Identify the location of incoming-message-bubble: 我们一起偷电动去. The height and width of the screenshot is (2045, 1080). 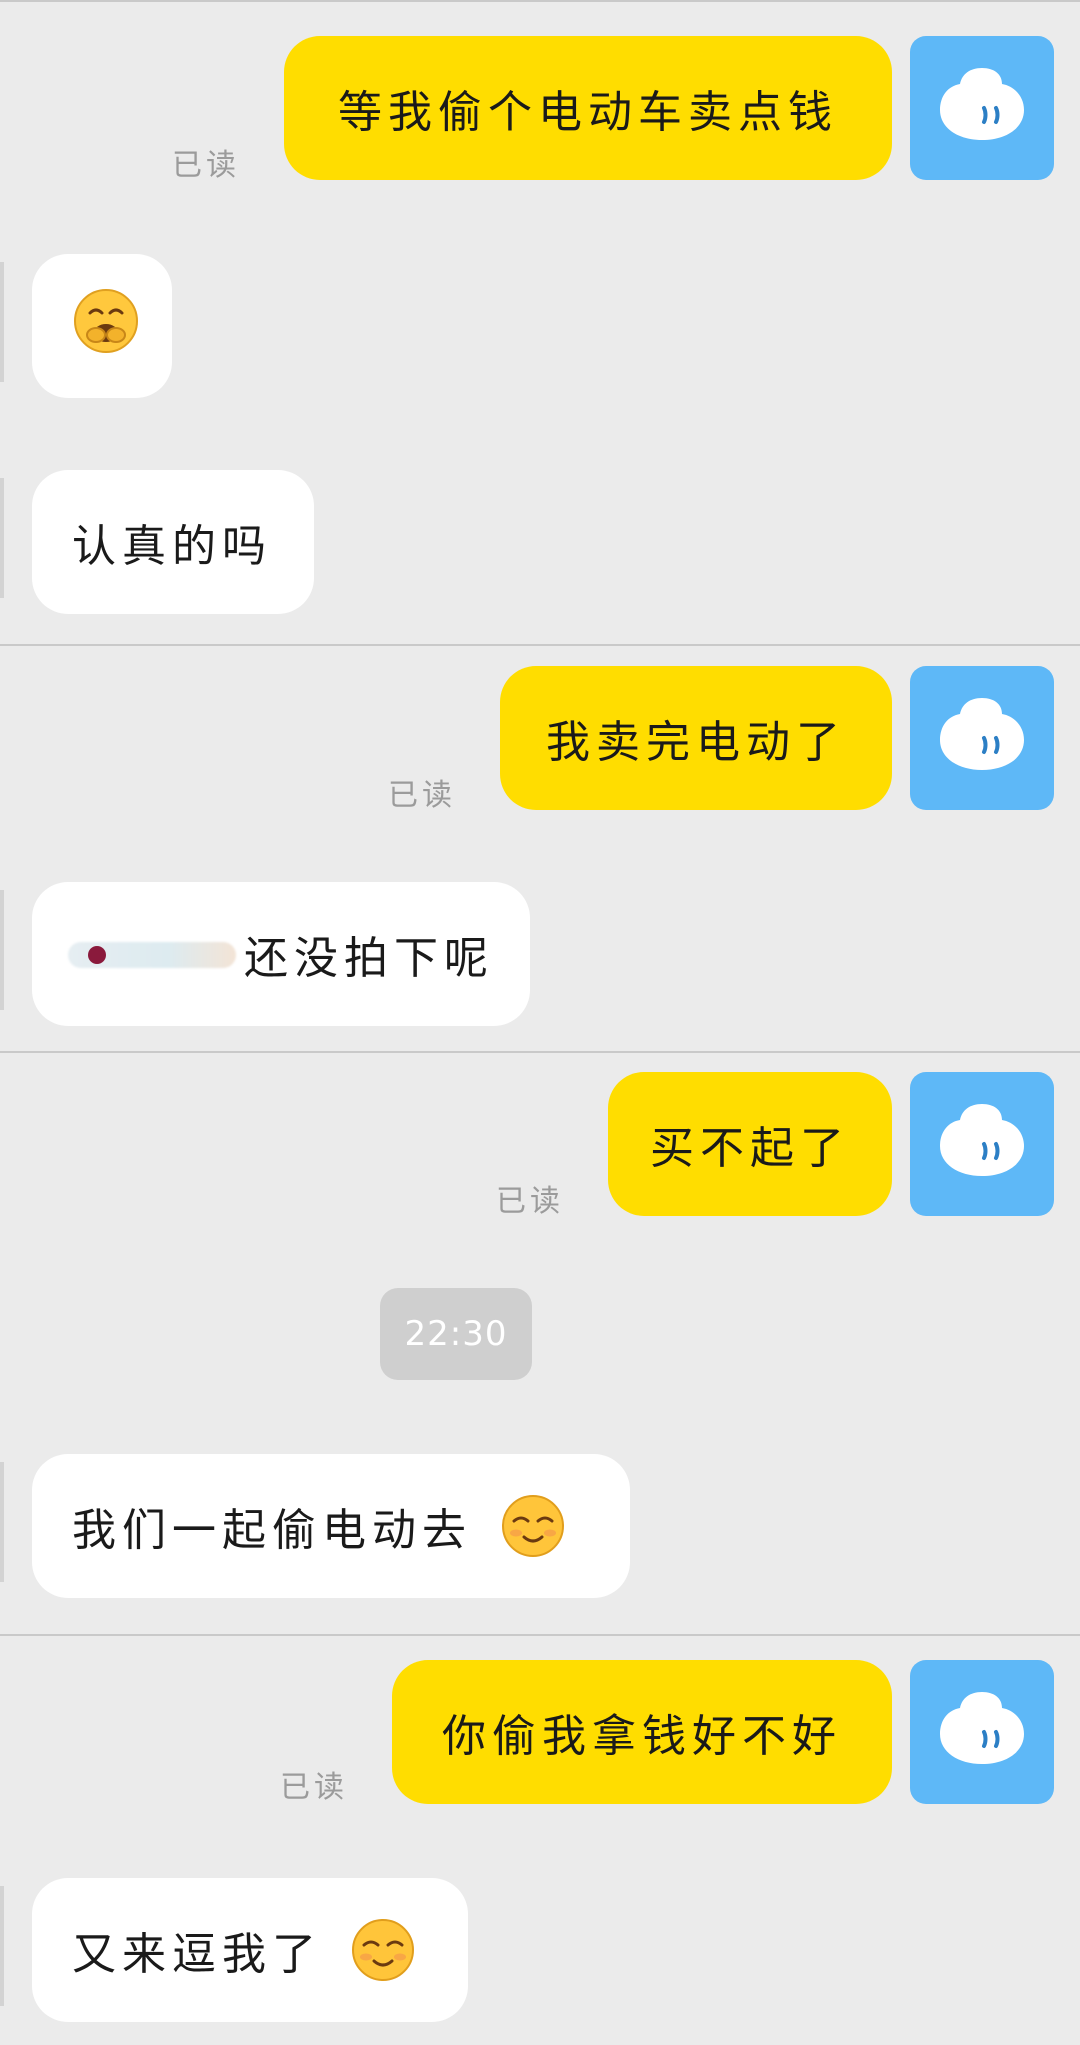
(331, 1526).